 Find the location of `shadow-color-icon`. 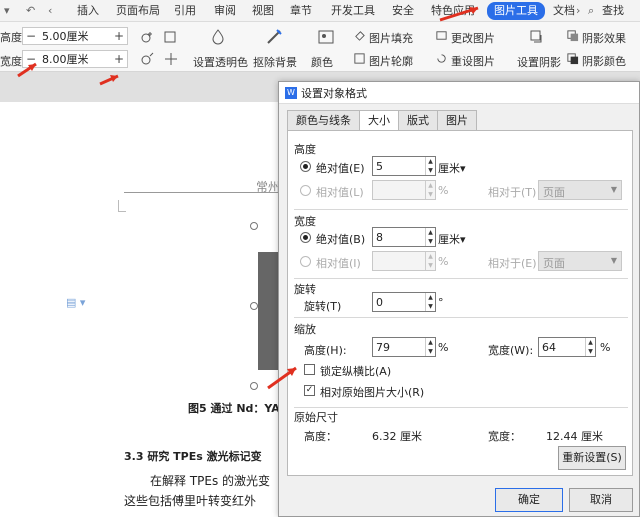

shadow-color-icon is located at coordinates (572, 58).